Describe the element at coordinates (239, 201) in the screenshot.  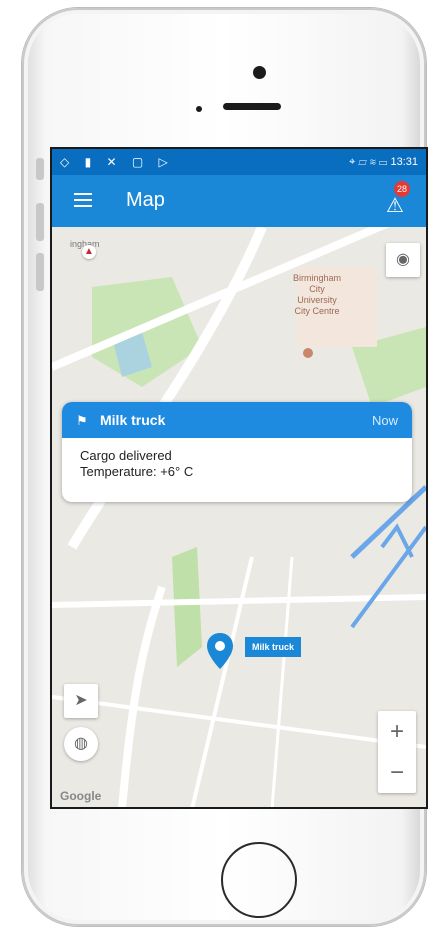
I see `app-bar: Map ⚠ 28` at that location.